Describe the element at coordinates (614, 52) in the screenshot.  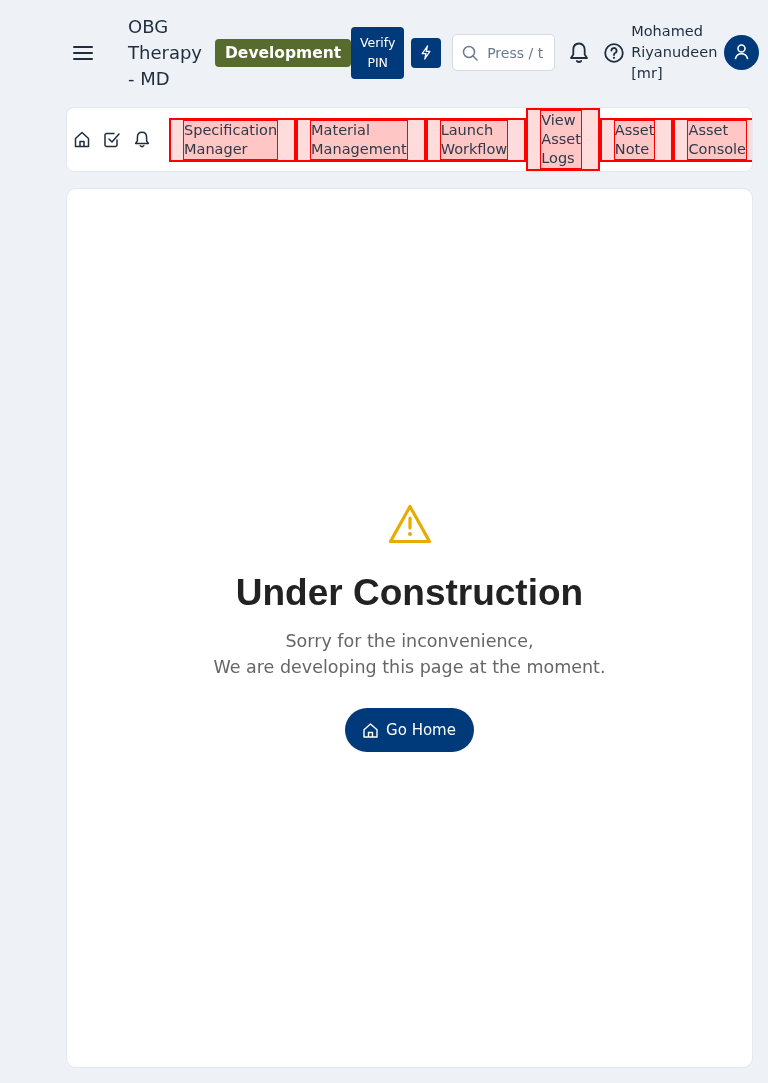
I see `help-icon` at that location.